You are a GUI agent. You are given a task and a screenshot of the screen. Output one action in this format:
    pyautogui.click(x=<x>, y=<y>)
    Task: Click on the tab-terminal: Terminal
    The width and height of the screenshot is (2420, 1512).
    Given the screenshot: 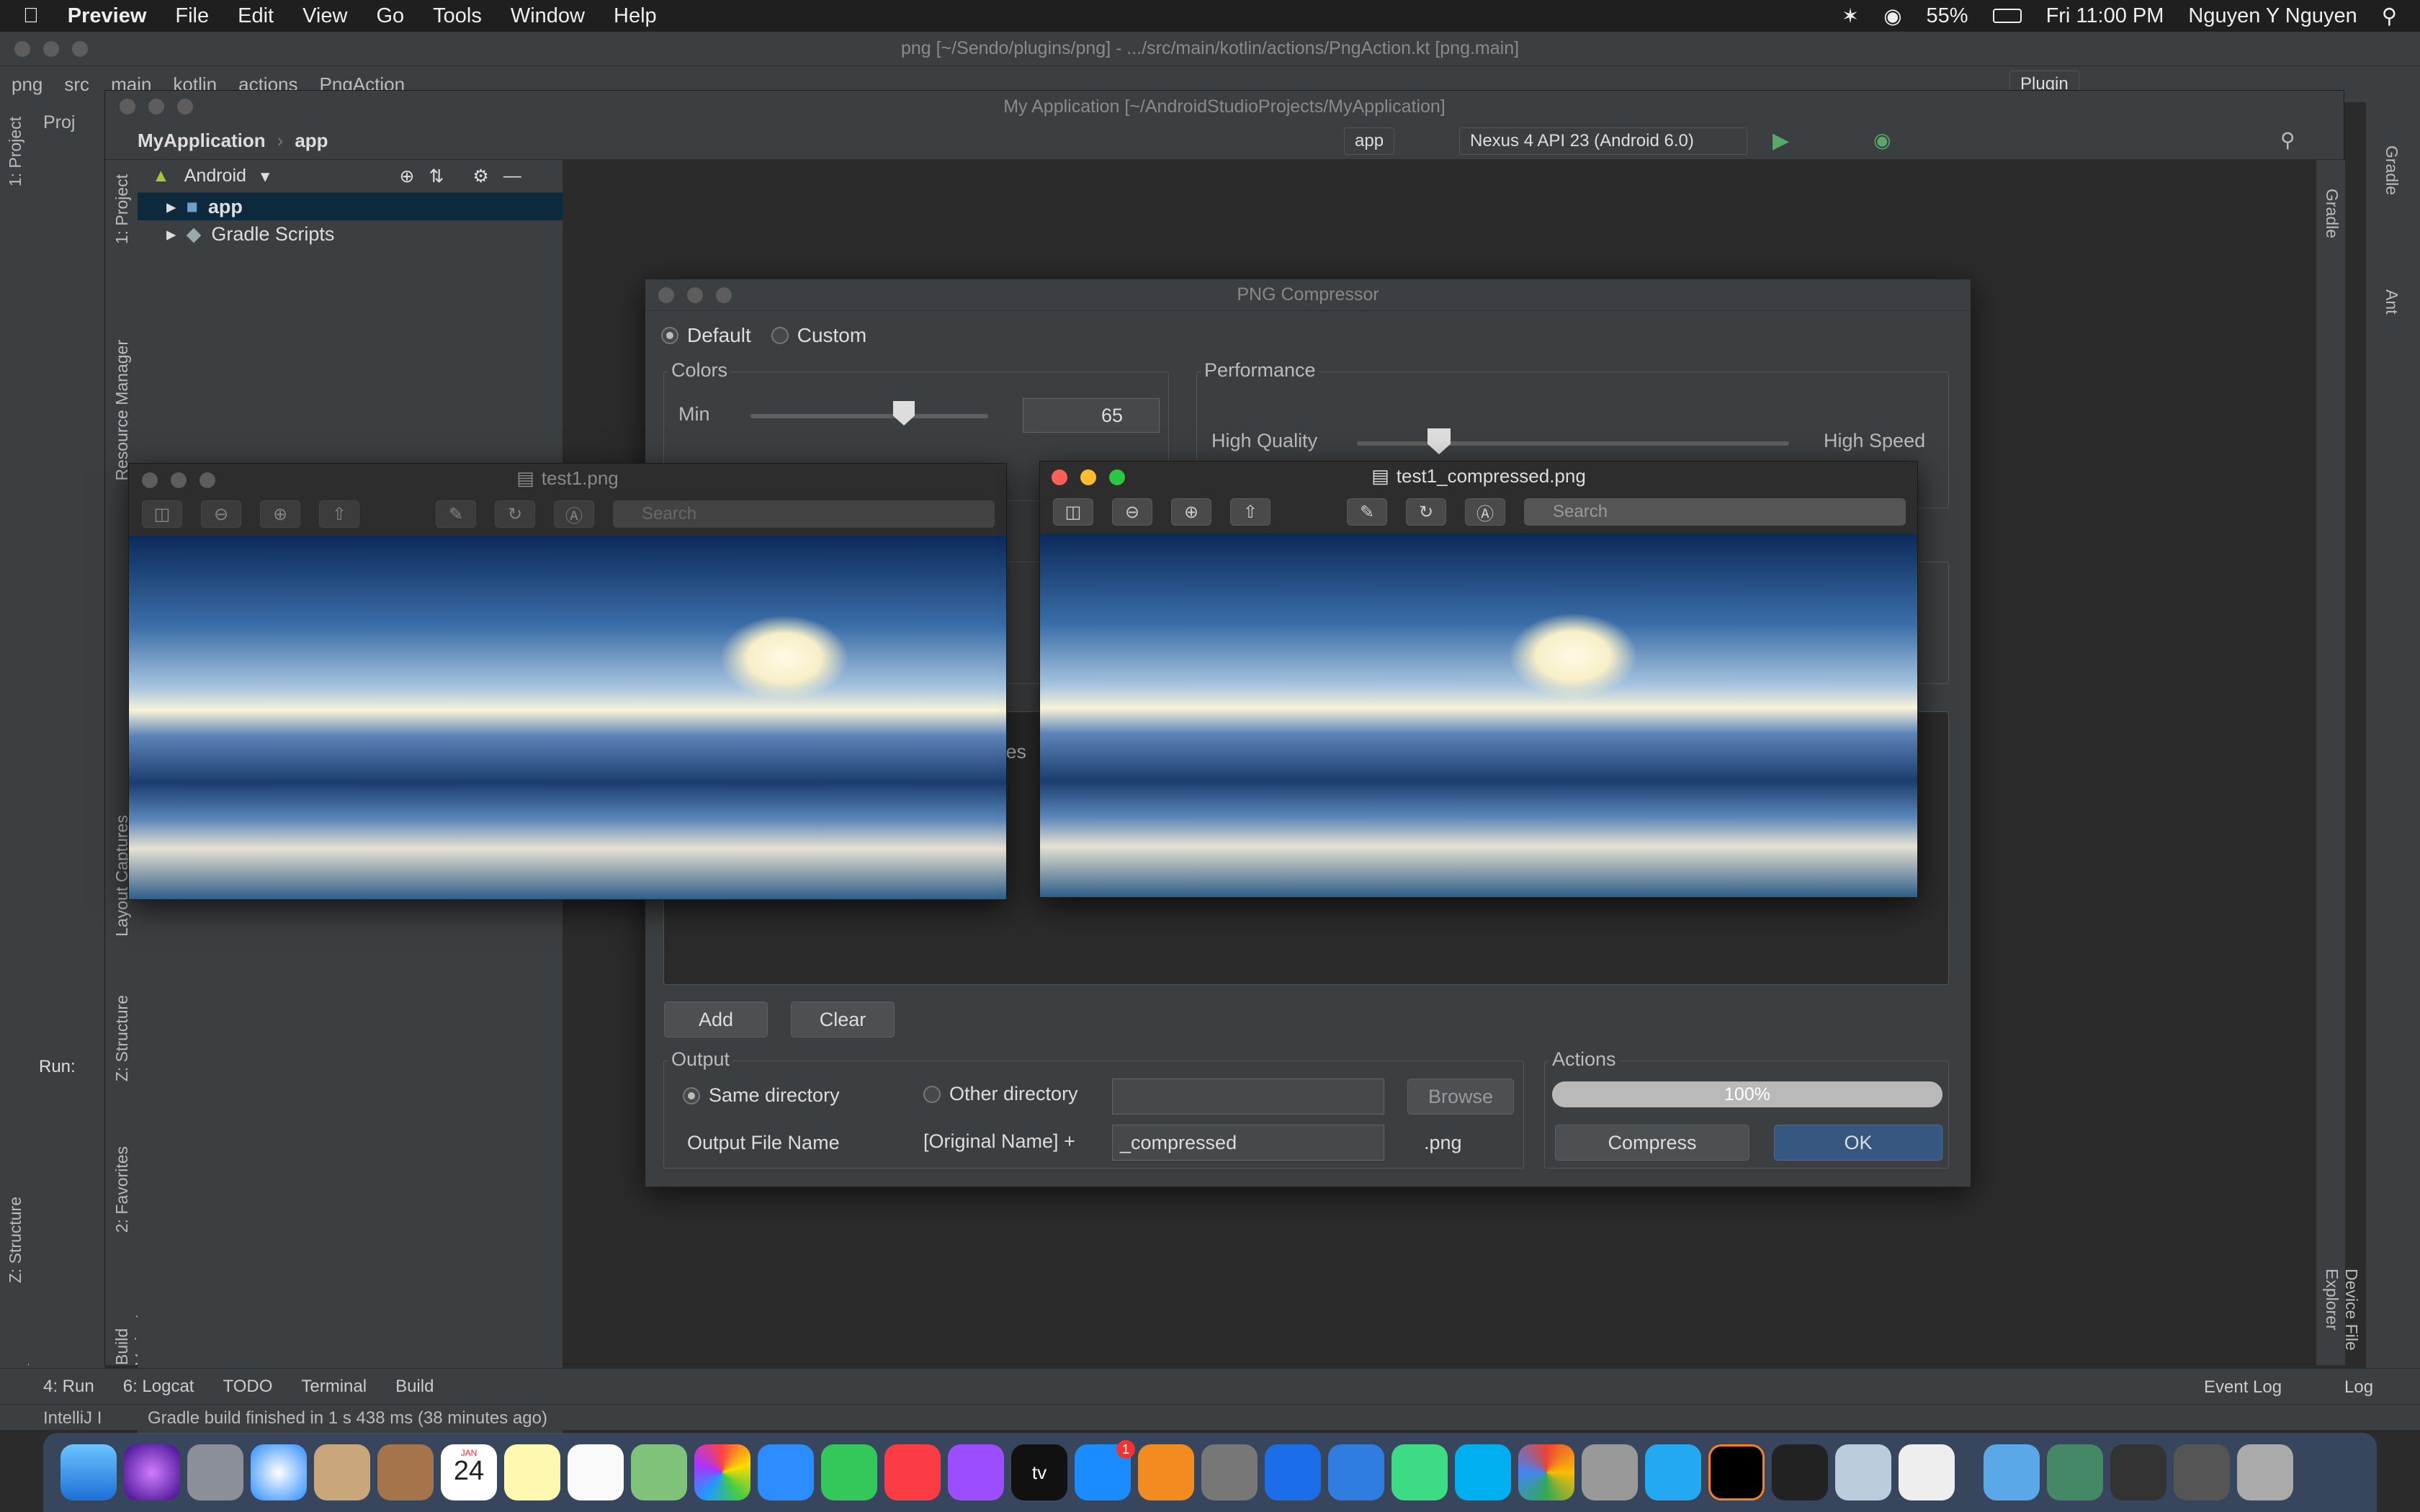 What is the action you would take?
    pyautogui.click(x=334, y=1387)
    